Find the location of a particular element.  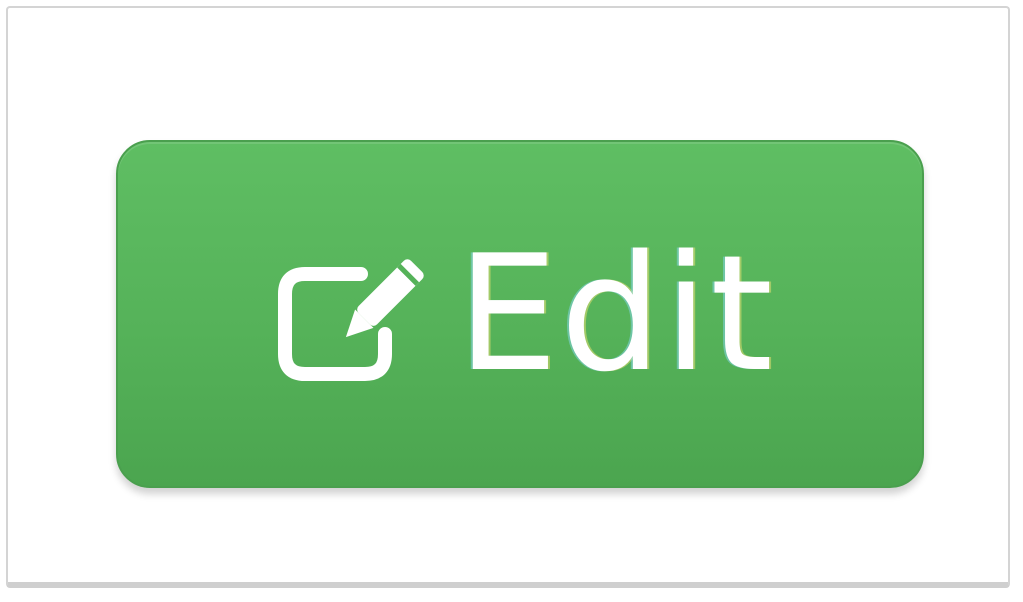

edit-button-label: Edit is located at coordinates (616, 313).